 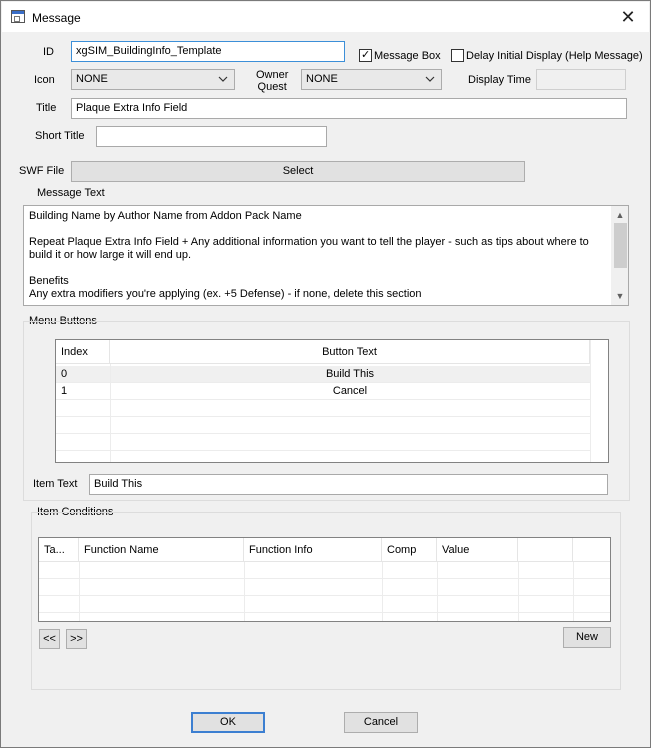 What do you see at coordinates (298, 171) in the screenshot?
I see `swf-select-button: Select` at bounding box center [298, 171].